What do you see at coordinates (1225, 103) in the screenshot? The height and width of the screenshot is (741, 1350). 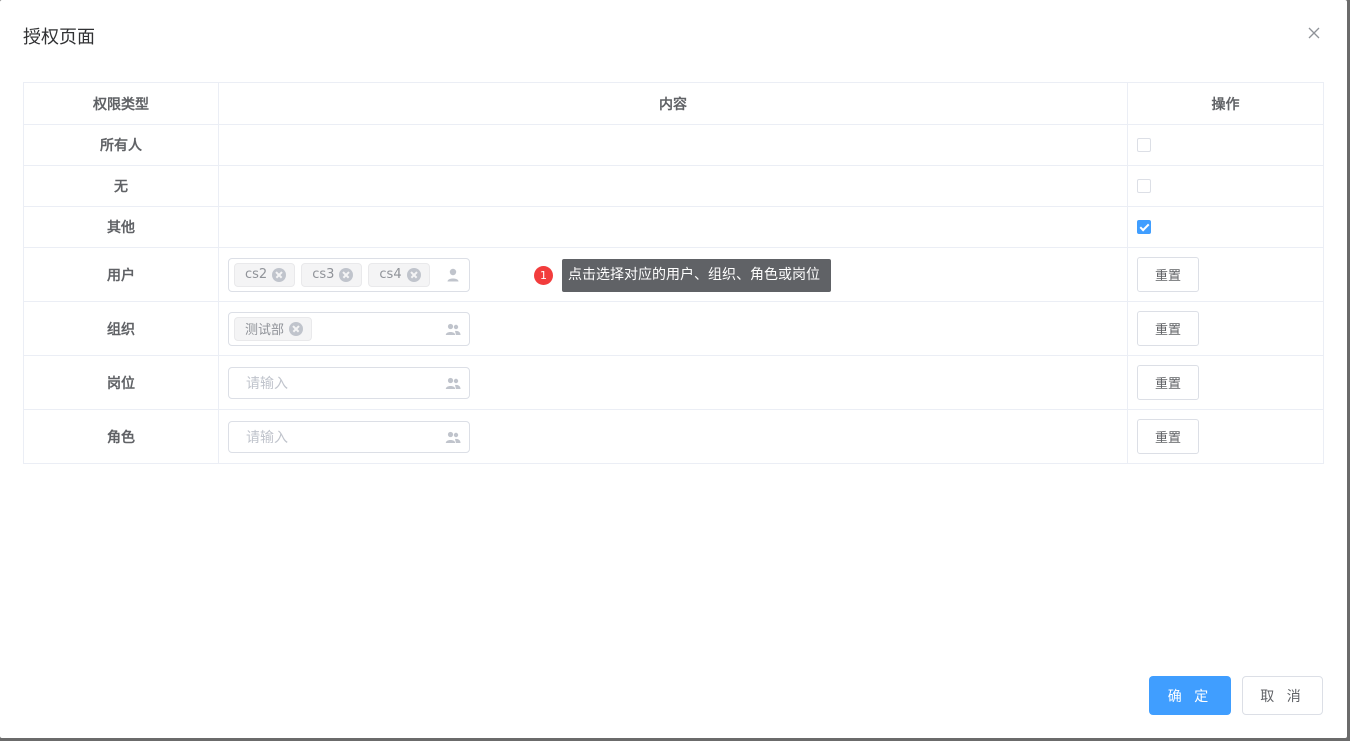 I see `header-action: 操作` at bounding box center [1225, 103].